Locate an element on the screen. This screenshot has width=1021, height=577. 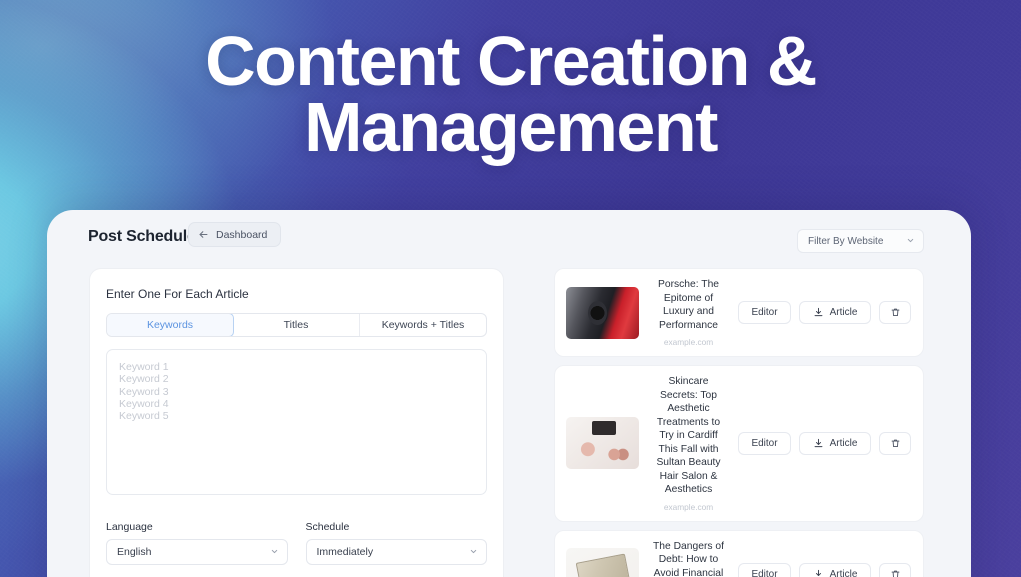
schedule-value: Immediately is located at coordinates (345, 552).